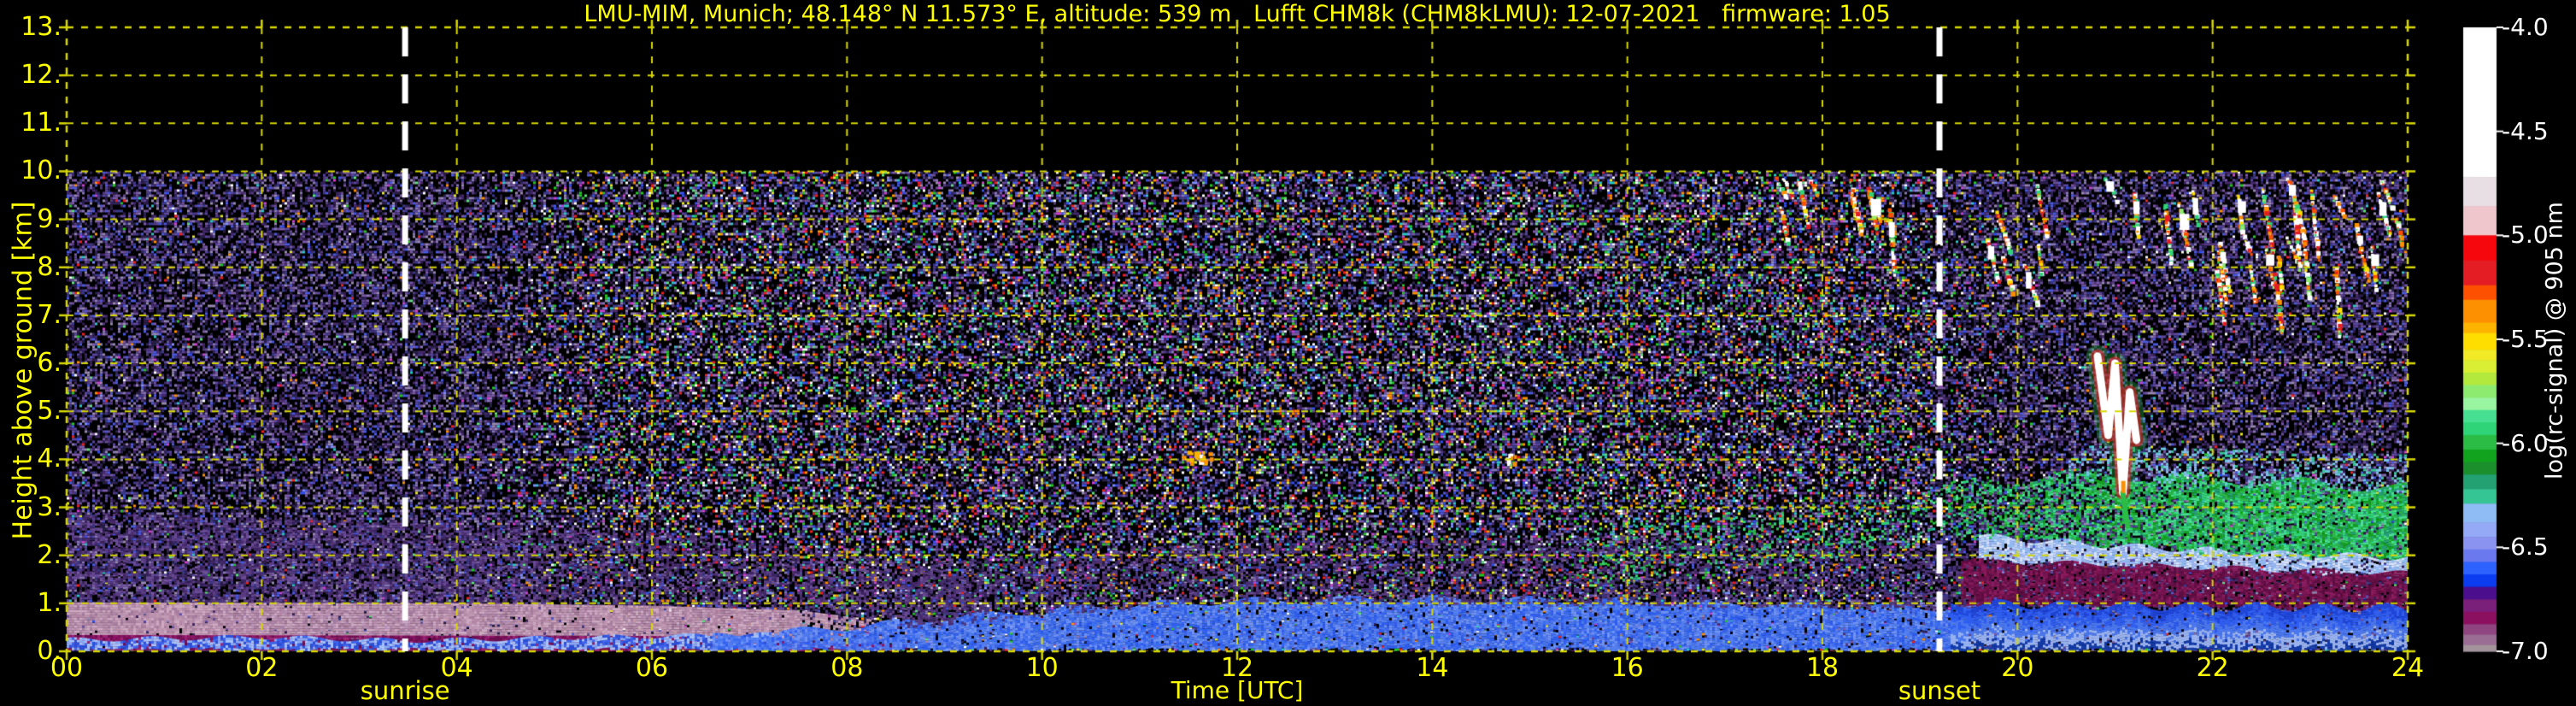 This screenshot has height=706, width=2576. Describe the element at coordinates (456, 668) in the screenshot. I see `x-tick-label: 04` at that location.